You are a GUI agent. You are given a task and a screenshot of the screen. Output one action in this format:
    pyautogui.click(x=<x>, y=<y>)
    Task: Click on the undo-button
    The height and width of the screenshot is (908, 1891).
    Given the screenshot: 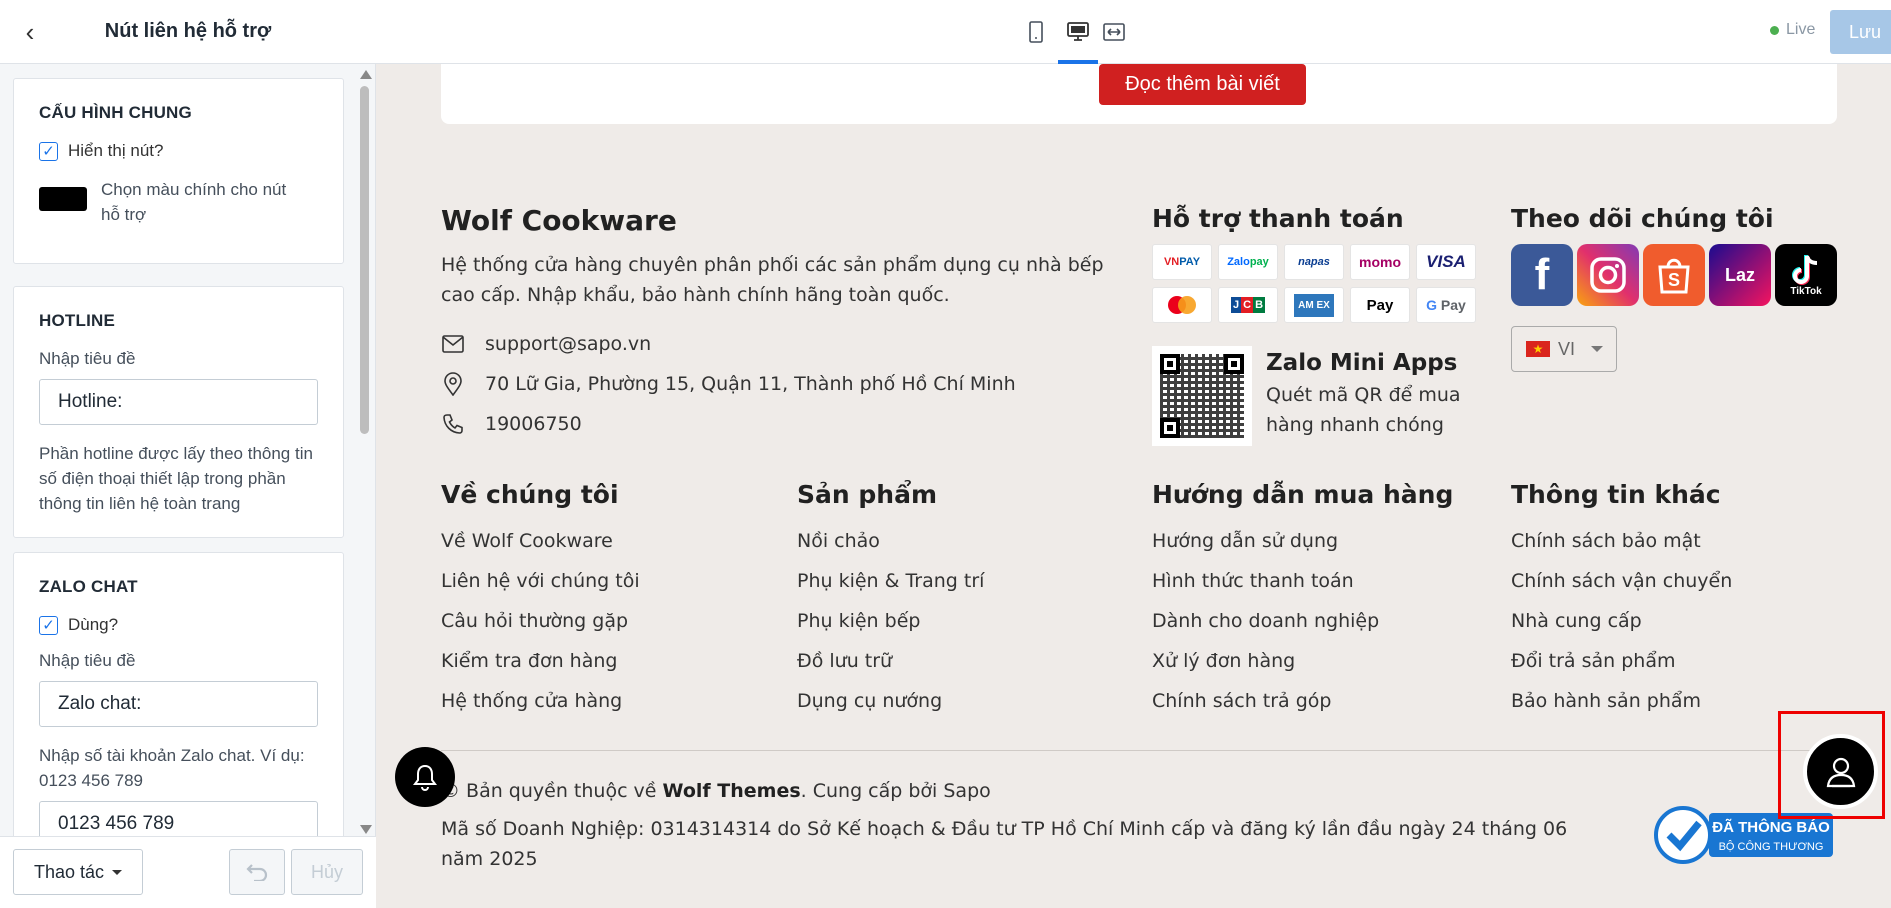 What is the action you would take?
    pyautogui.click(x=257, y=872)
    